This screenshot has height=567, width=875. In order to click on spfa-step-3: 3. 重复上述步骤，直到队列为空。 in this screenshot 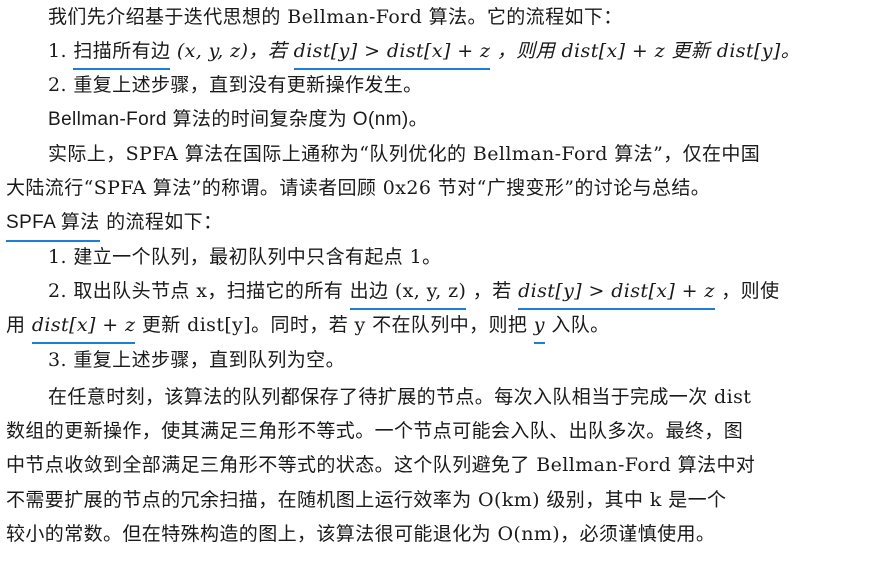, I will do `click(437, 360)`.